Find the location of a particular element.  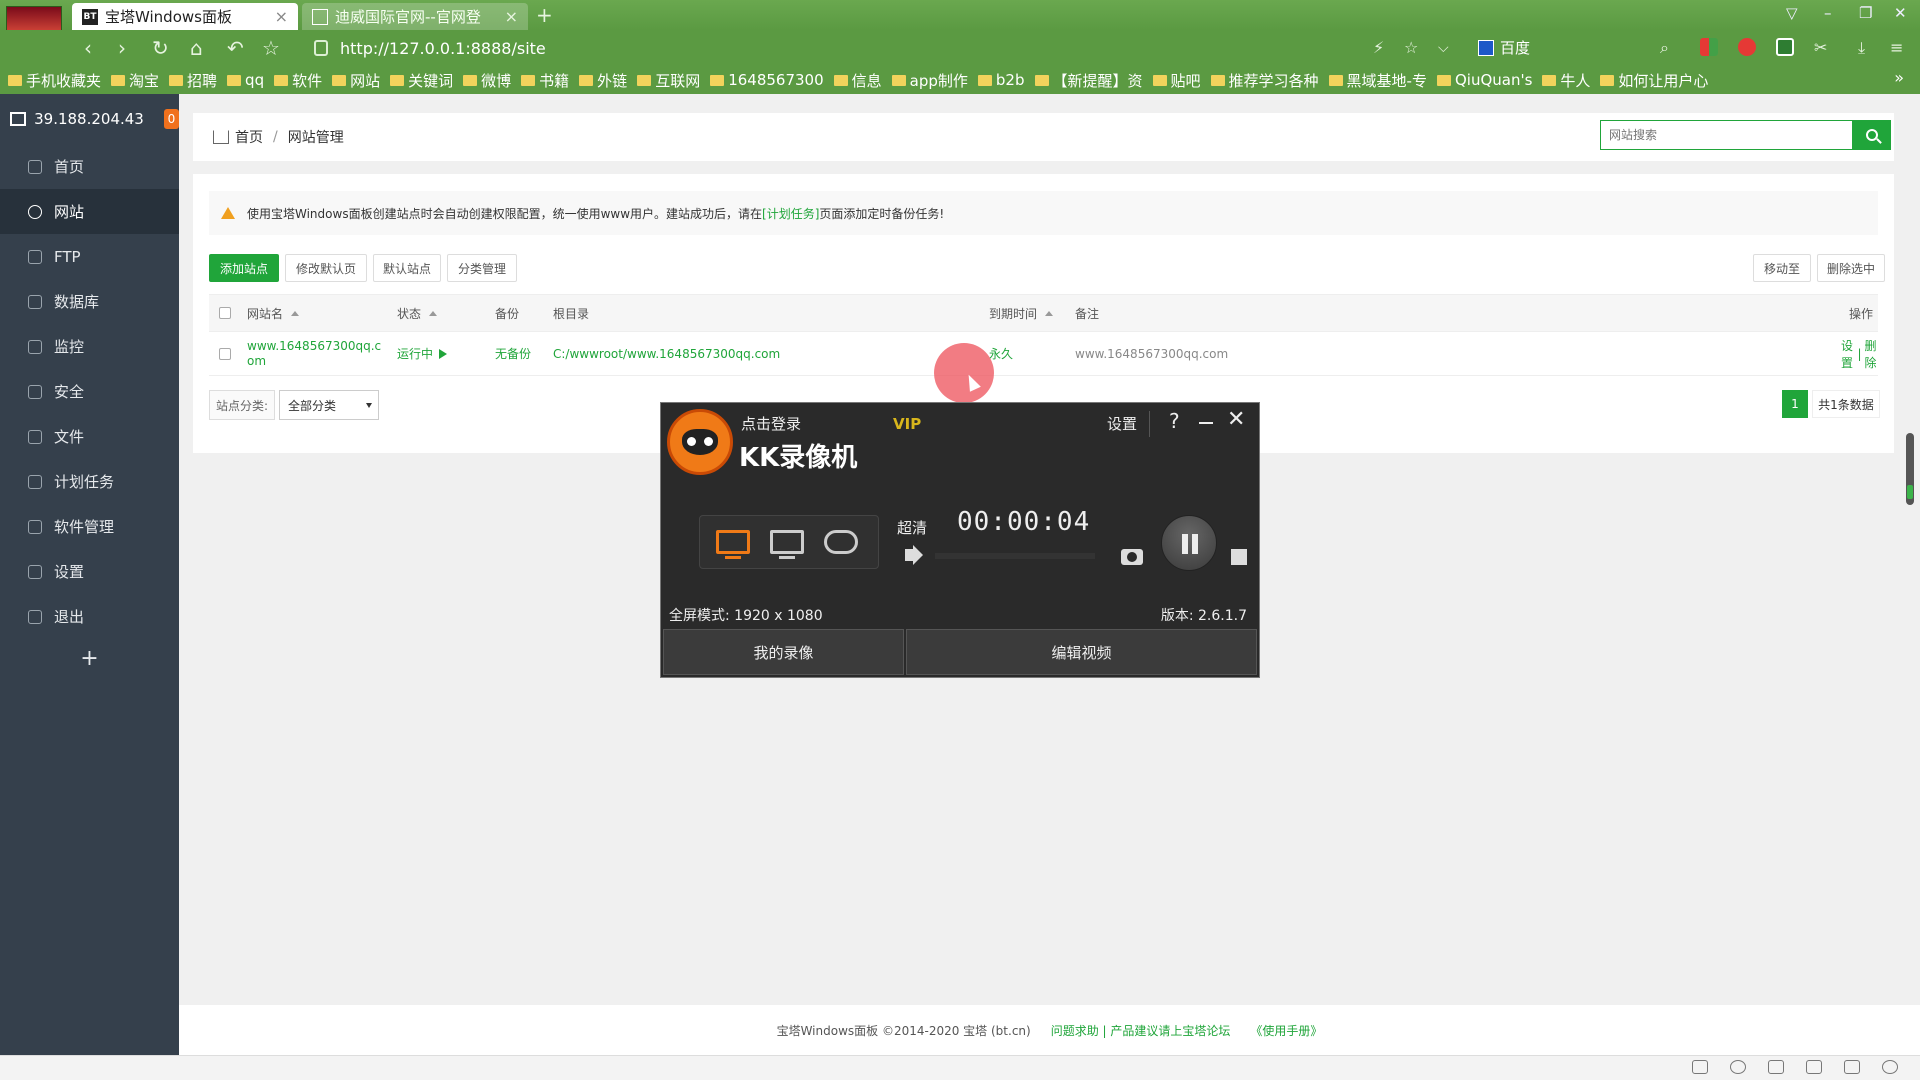

message-badge: 0 is located at coordinates (171, 119).